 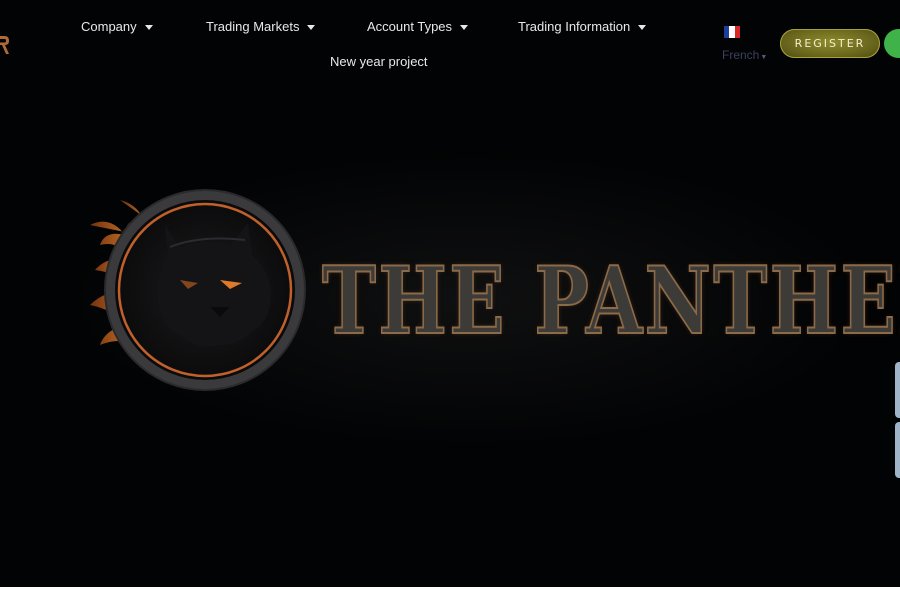 What do you see at coordinates (732, 32) in the screenshot?
I see `french-flag-icon` at bounding box center [732, 32].